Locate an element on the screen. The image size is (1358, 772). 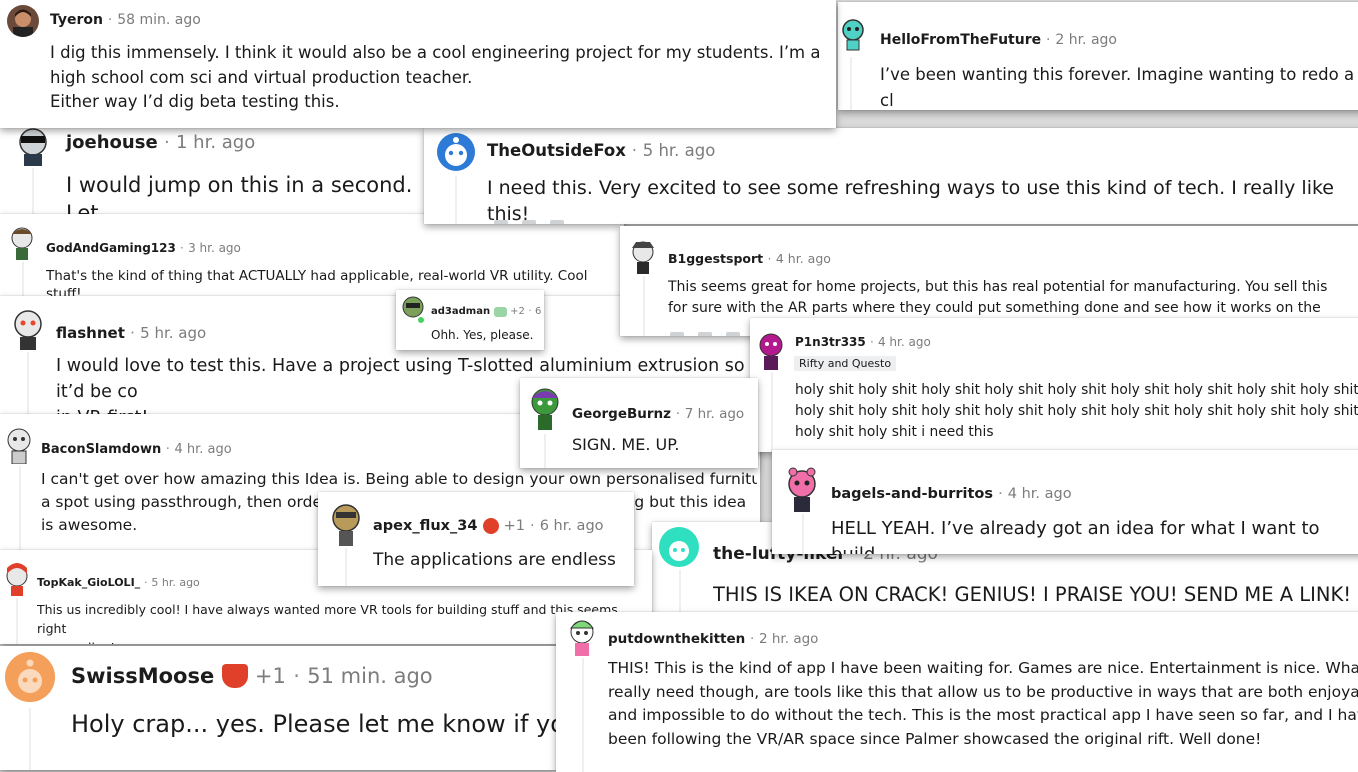
user-flair: Rifty and Questo is located at coordinates (845, 363).